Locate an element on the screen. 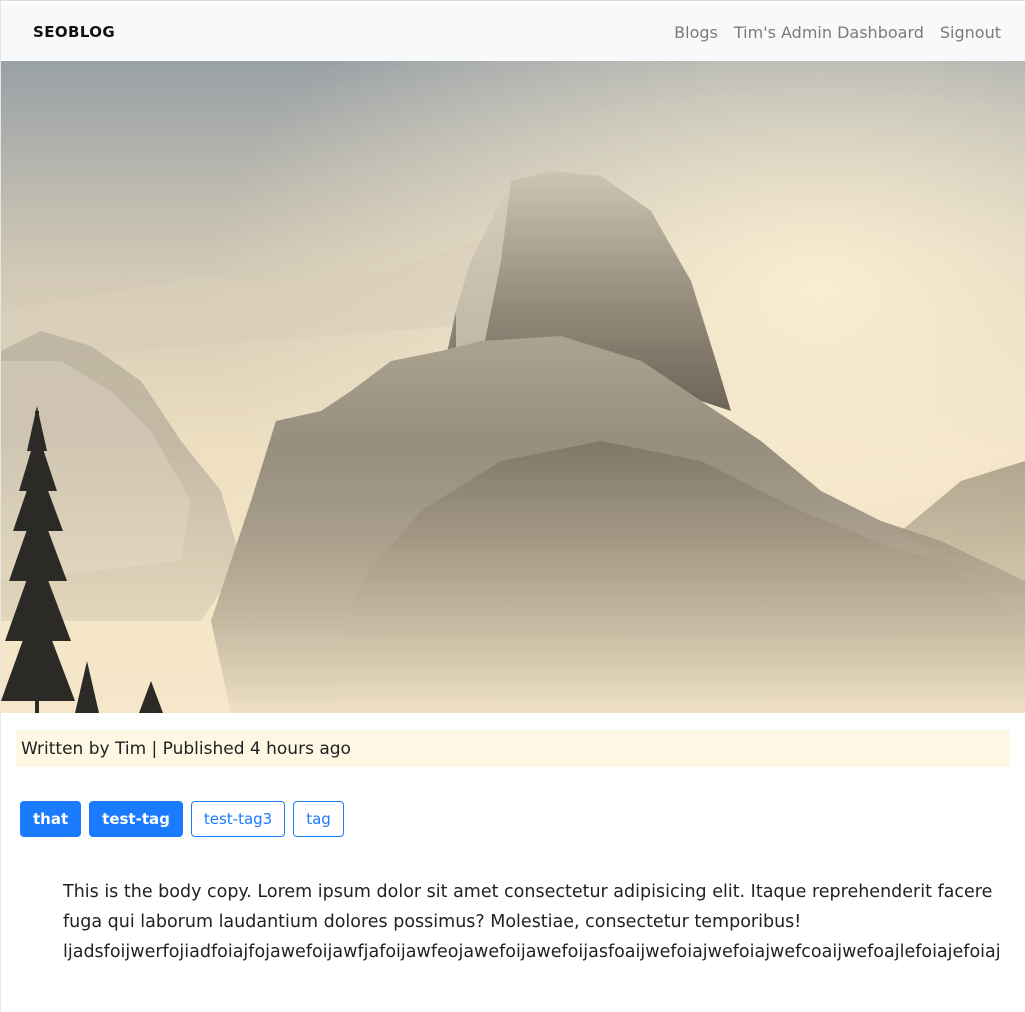 This screenshot has height=1012, width=1025. nav-links: Blogs Tim's Admin Dashboard Signout is located at coordinates (829, 32).